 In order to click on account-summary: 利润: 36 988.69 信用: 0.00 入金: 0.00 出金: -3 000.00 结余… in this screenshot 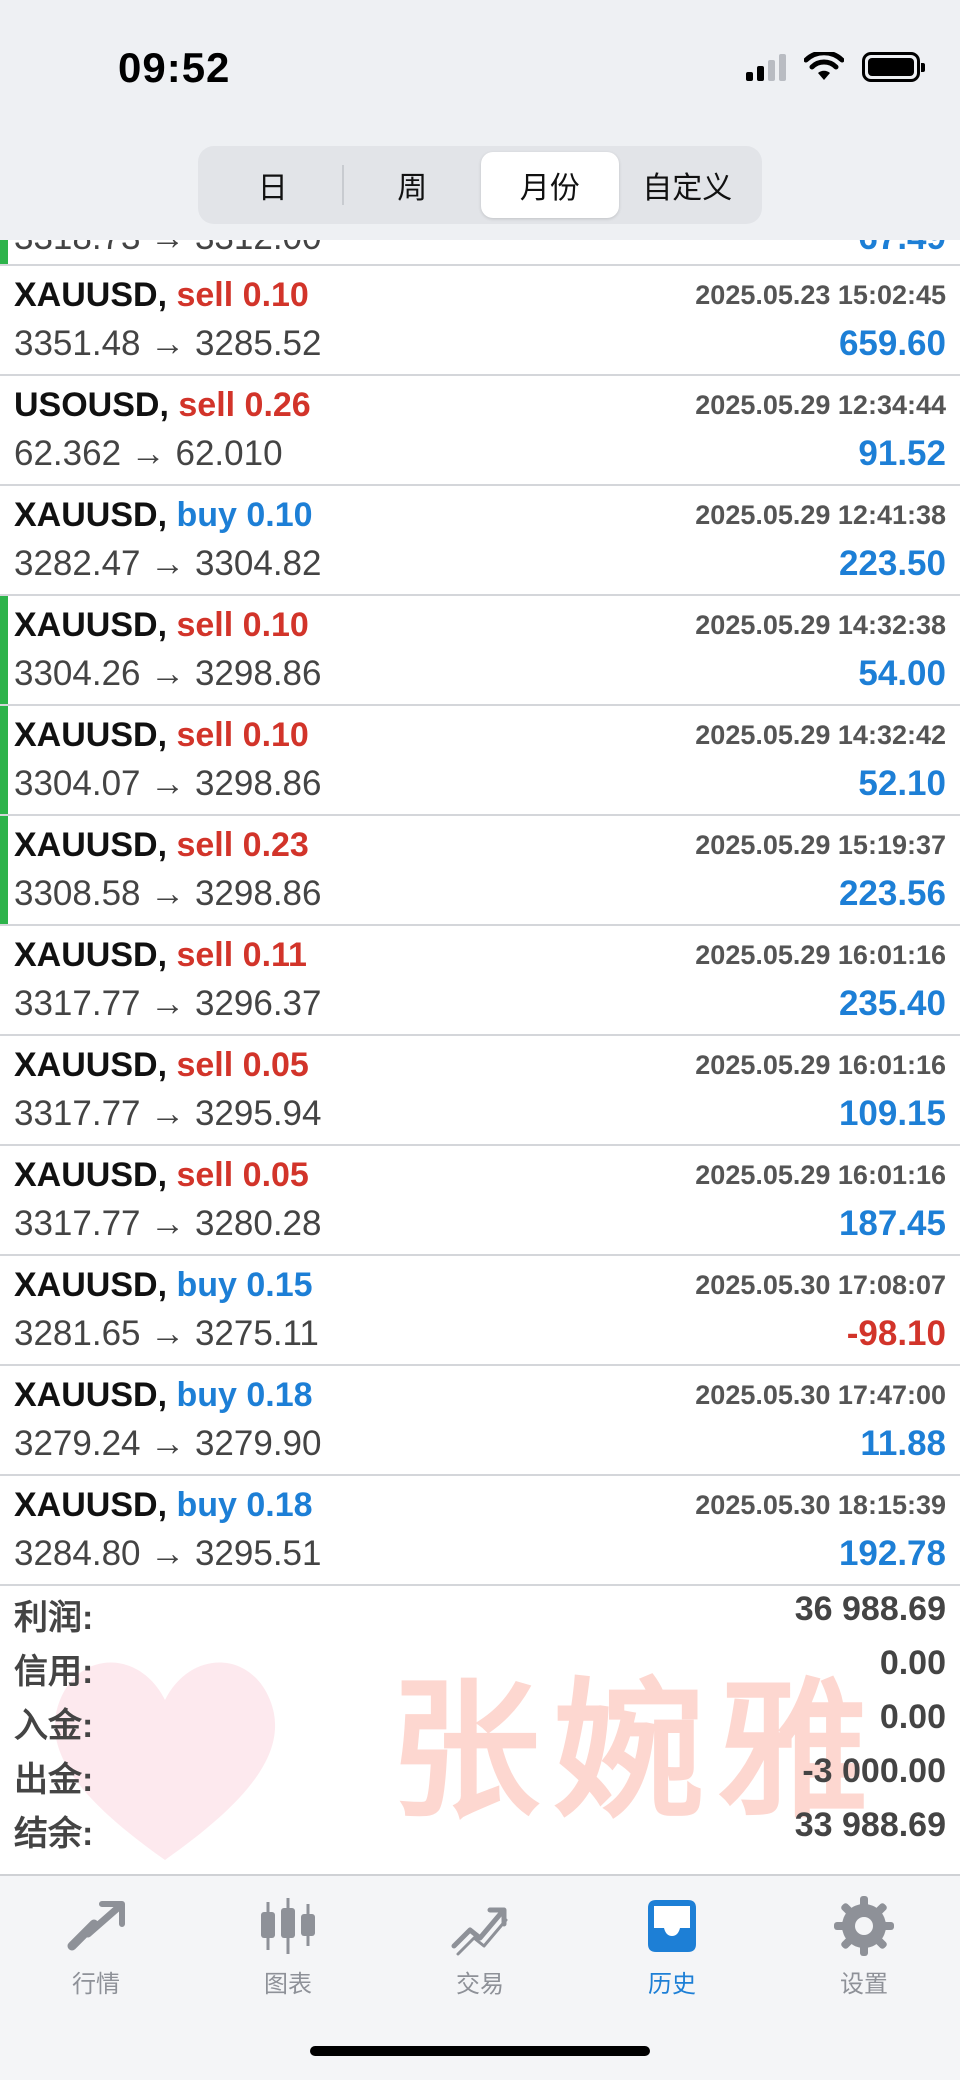, I will do `click(480, 1729)`.